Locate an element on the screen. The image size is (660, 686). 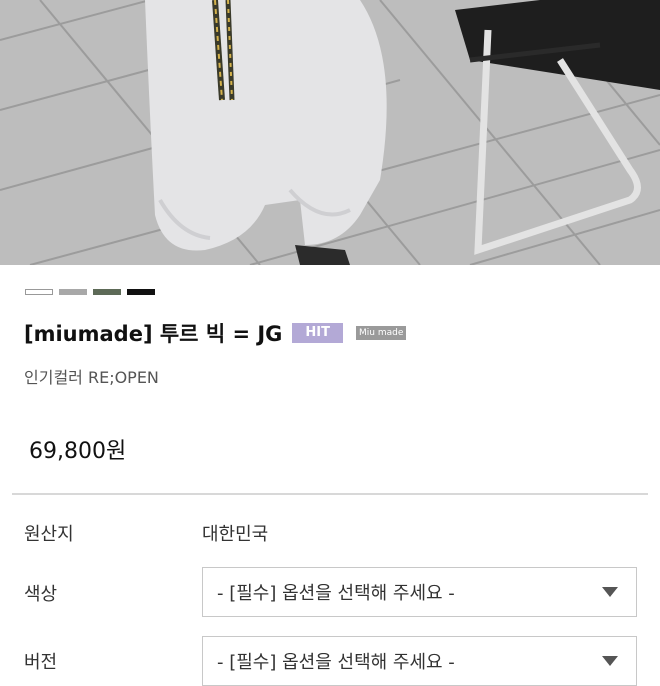
color-swatch-white is located at coordinates (39, 292).